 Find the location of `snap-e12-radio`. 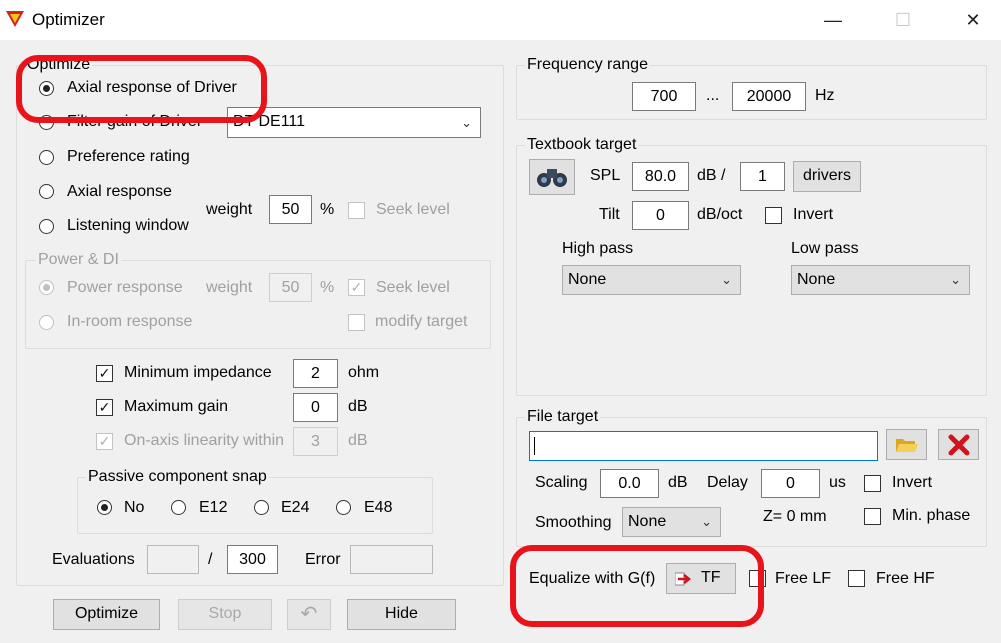

snap-e12-radio is located at coordinates (178, 507).